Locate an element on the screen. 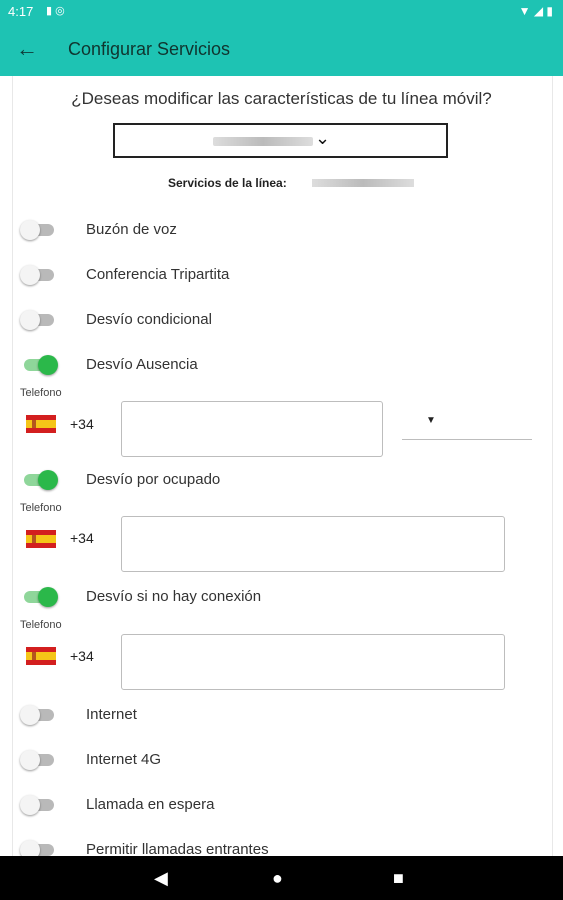  status-left-icons: ▮ ◎ is located at coordinates (55, 10).